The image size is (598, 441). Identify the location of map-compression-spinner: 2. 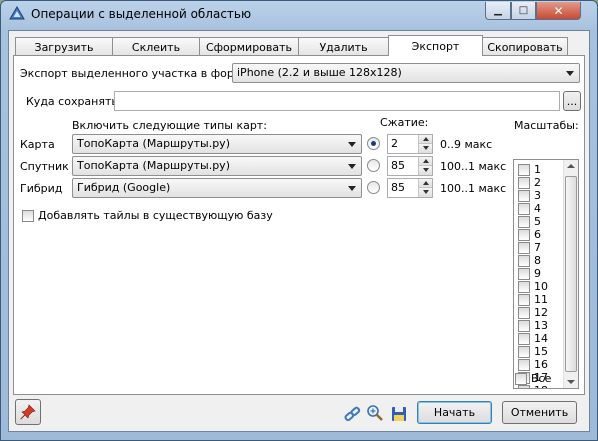
(410, 144).